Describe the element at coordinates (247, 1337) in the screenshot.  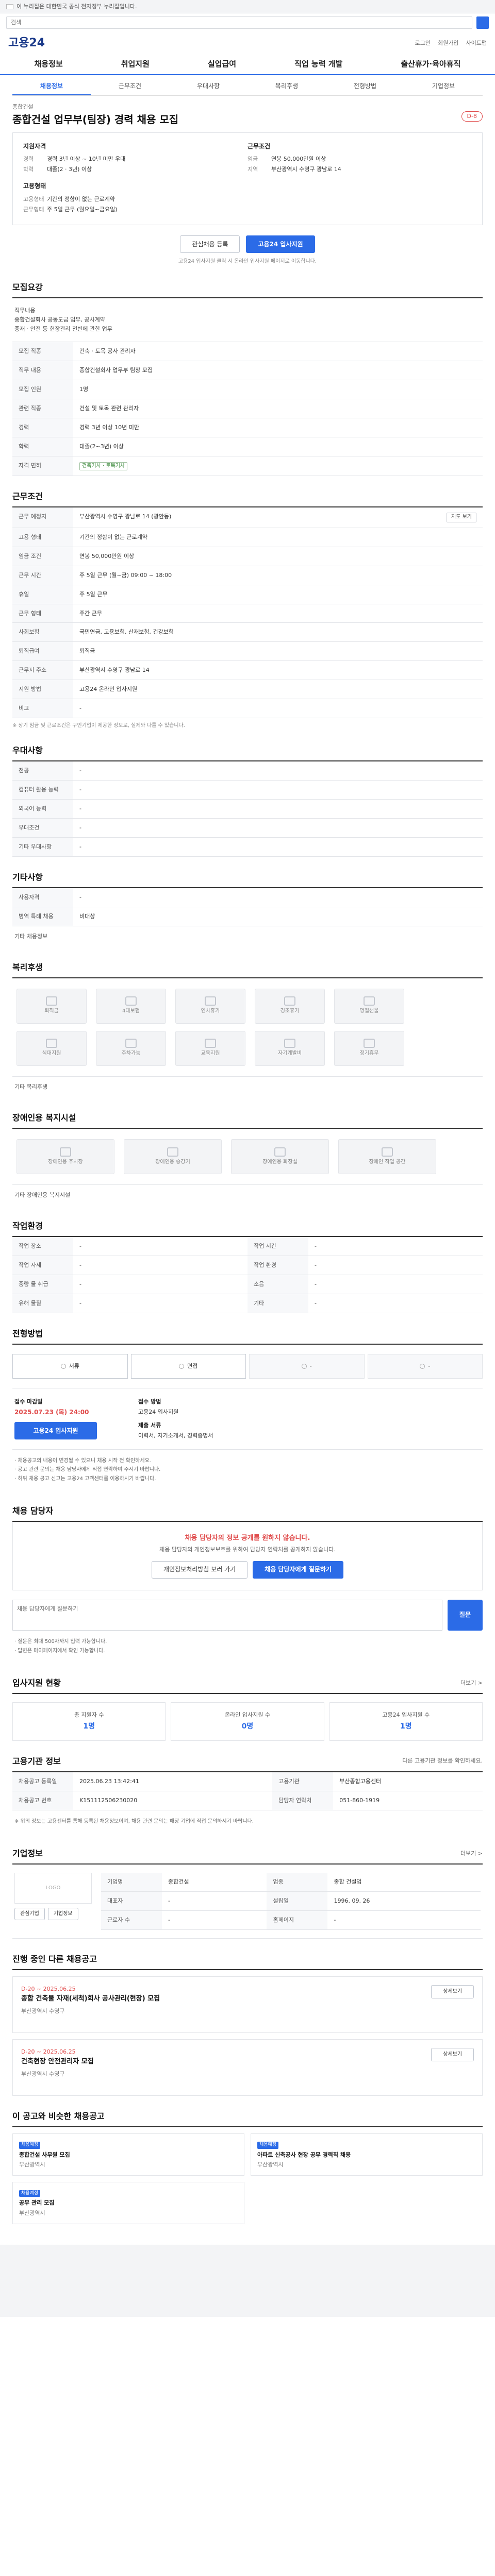
I see `process-title: 전형방법` at that location.